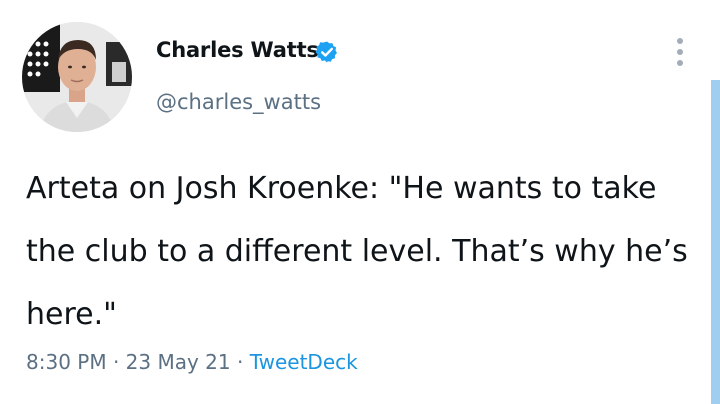 The height and width of the screenshot is (404, 720). What do you see at coordinates (715, 242) in the screenshot?
I see `scrollbar` at bounding box center [715, 242].